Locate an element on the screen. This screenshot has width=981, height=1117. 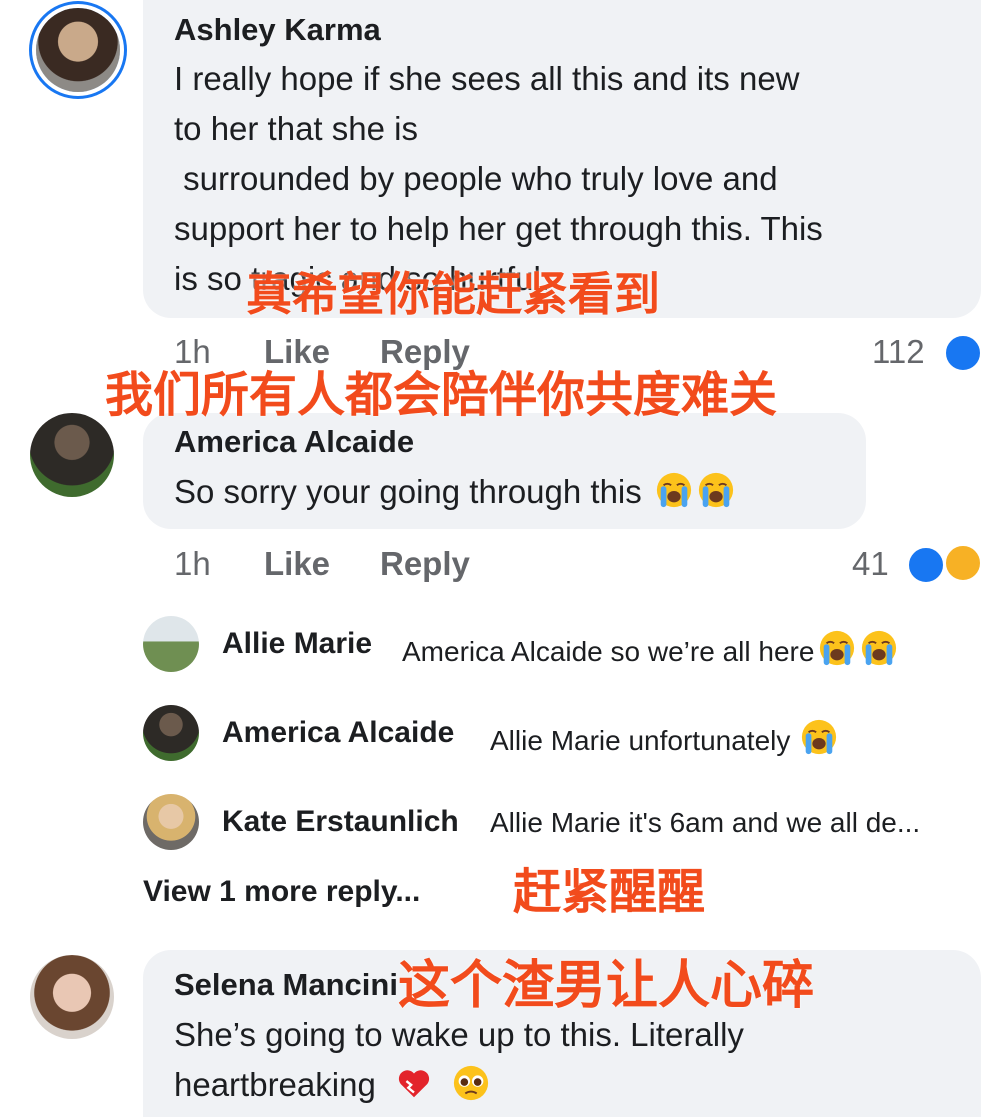
reply-text: America Alcaide so we’re all here is located at coordinates (650, 648).